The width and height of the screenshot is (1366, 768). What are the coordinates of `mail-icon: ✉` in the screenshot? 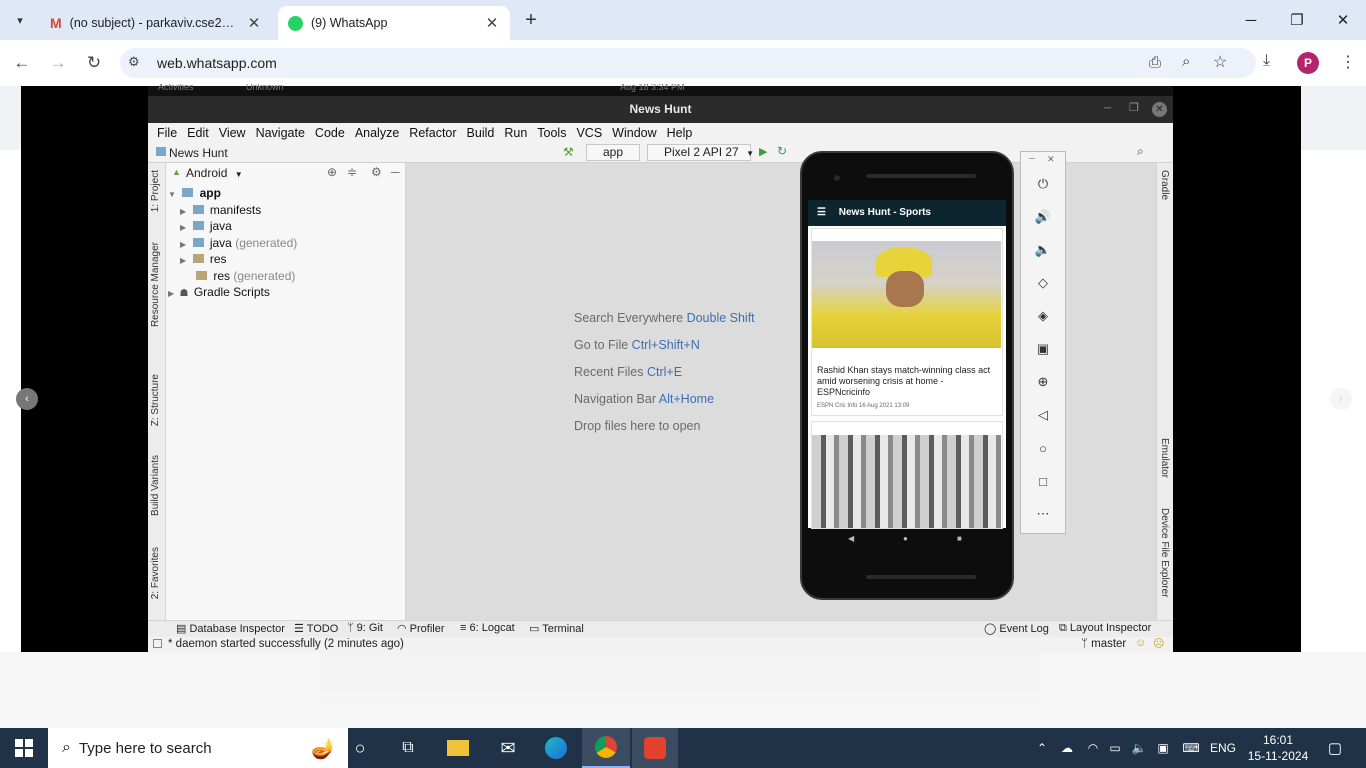 It's located at (508, 748).